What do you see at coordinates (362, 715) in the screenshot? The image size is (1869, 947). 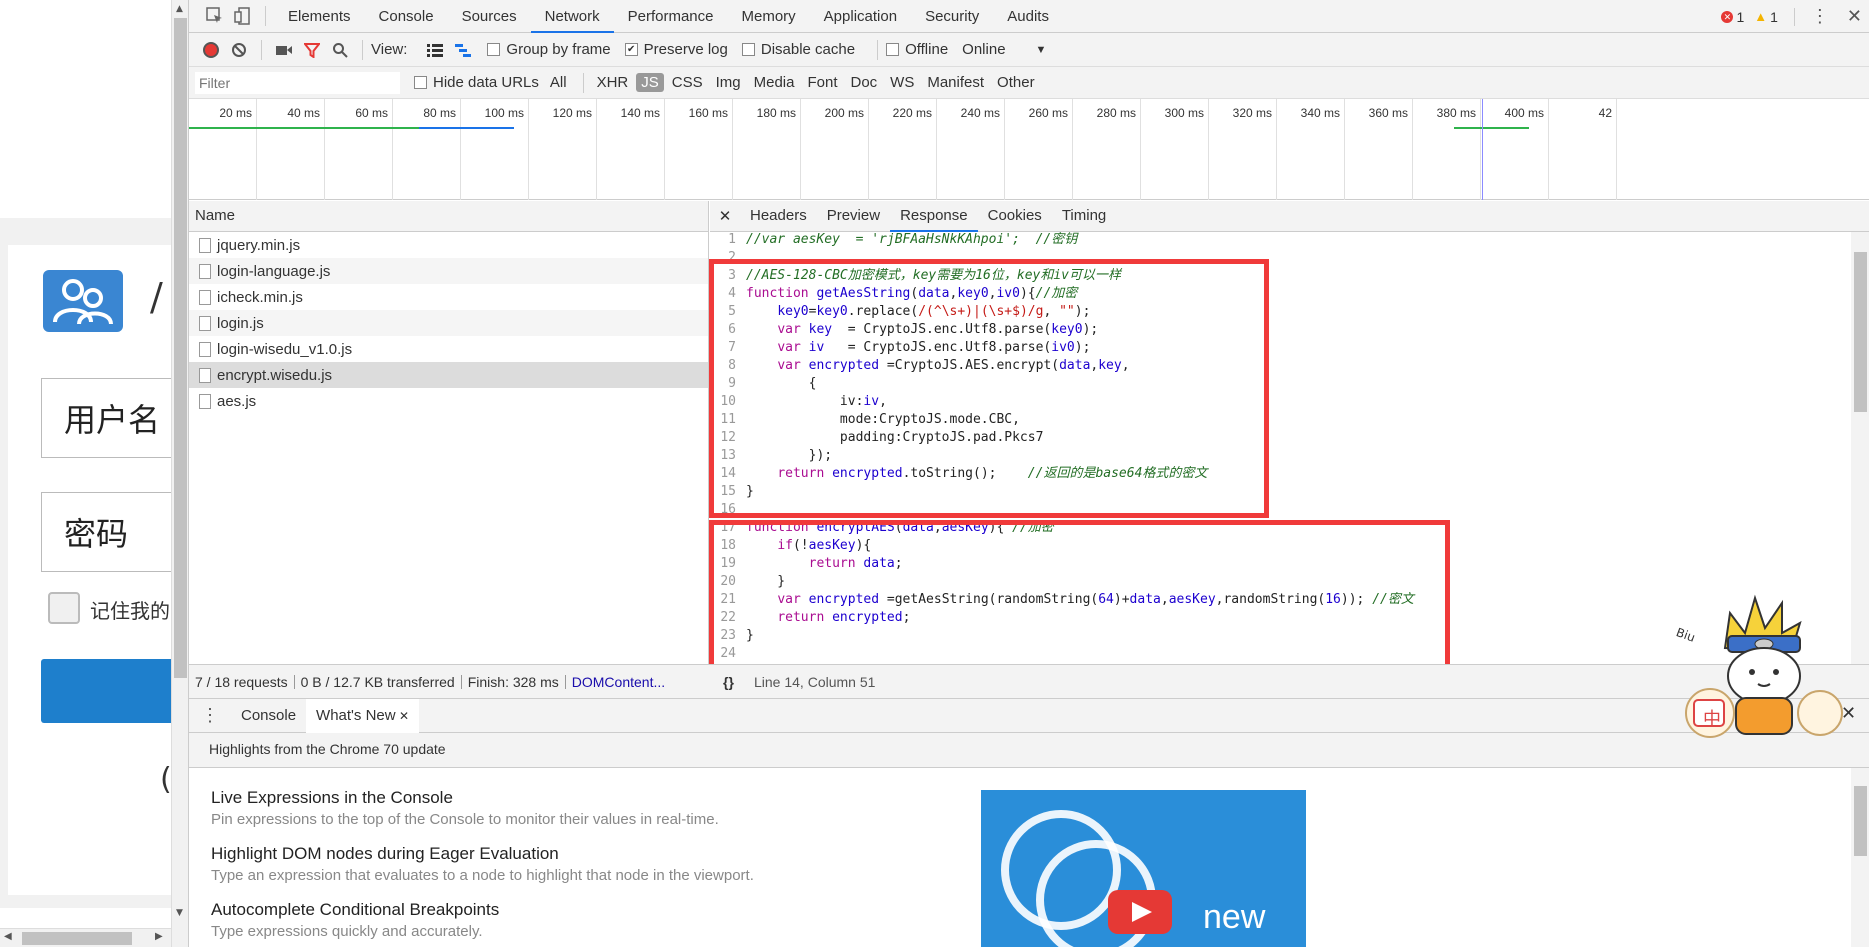 I see `drawer-tab-what-s-new: What's New ✕` at bounding box center [362, 715].